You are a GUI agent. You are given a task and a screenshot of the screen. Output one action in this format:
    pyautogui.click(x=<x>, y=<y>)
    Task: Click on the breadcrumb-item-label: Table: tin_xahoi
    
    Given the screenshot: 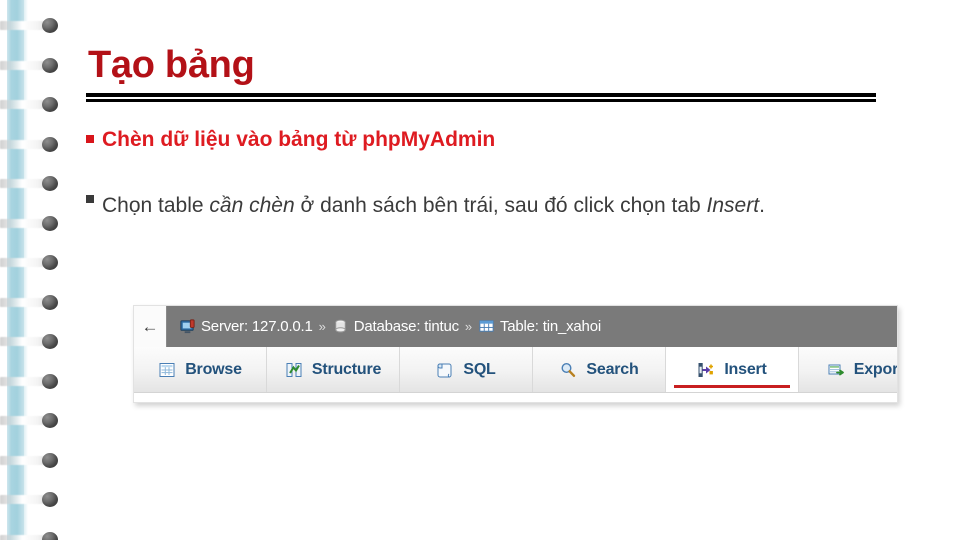 What is the action you would take?
    pyautogui.click(x=550, y=326)
    